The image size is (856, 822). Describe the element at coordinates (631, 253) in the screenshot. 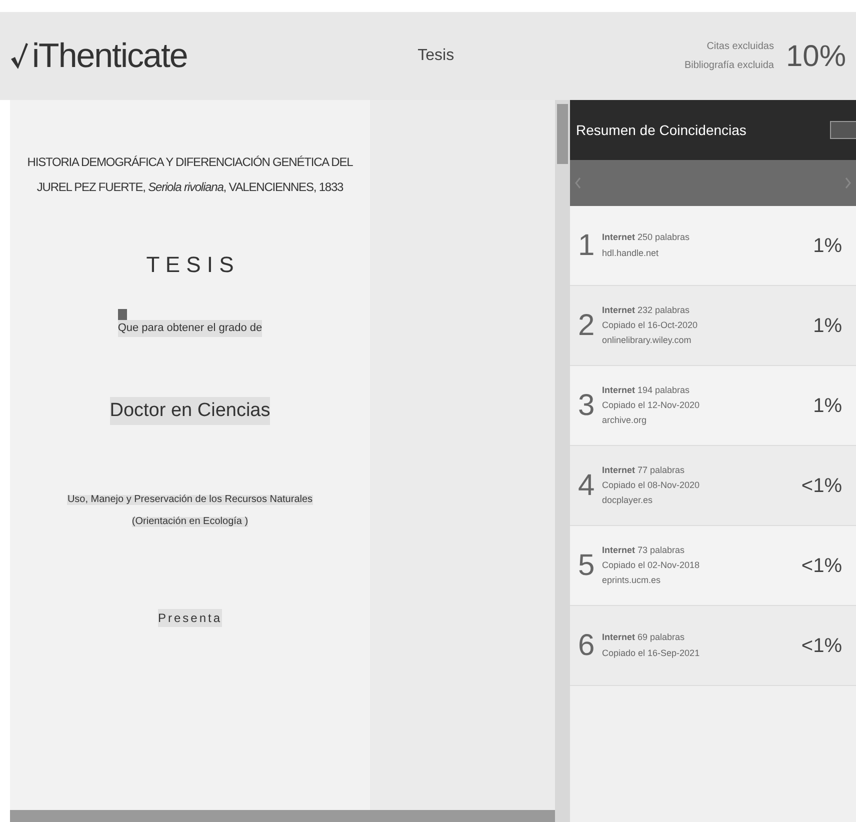

I see `match-detail: hdl.handle.net` at that location.